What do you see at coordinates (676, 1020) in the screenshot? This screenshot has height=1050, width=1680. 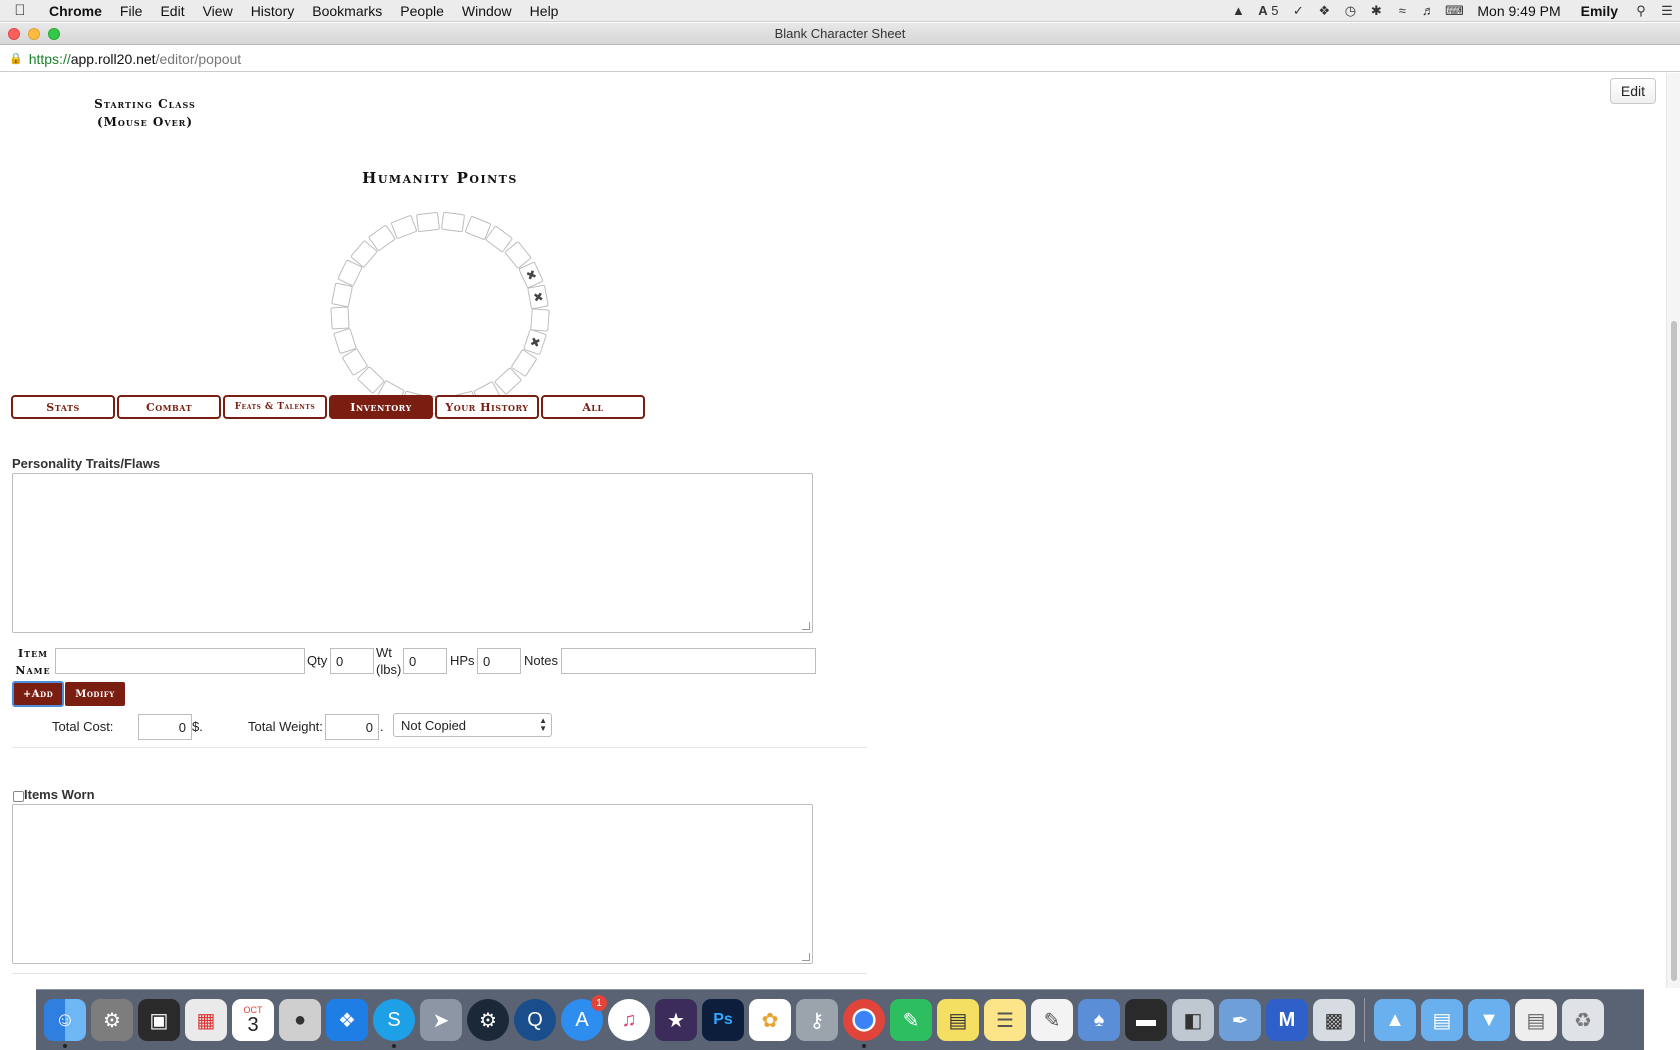 I see `imovie-icon: ★` at bounding box center [676, 1020].